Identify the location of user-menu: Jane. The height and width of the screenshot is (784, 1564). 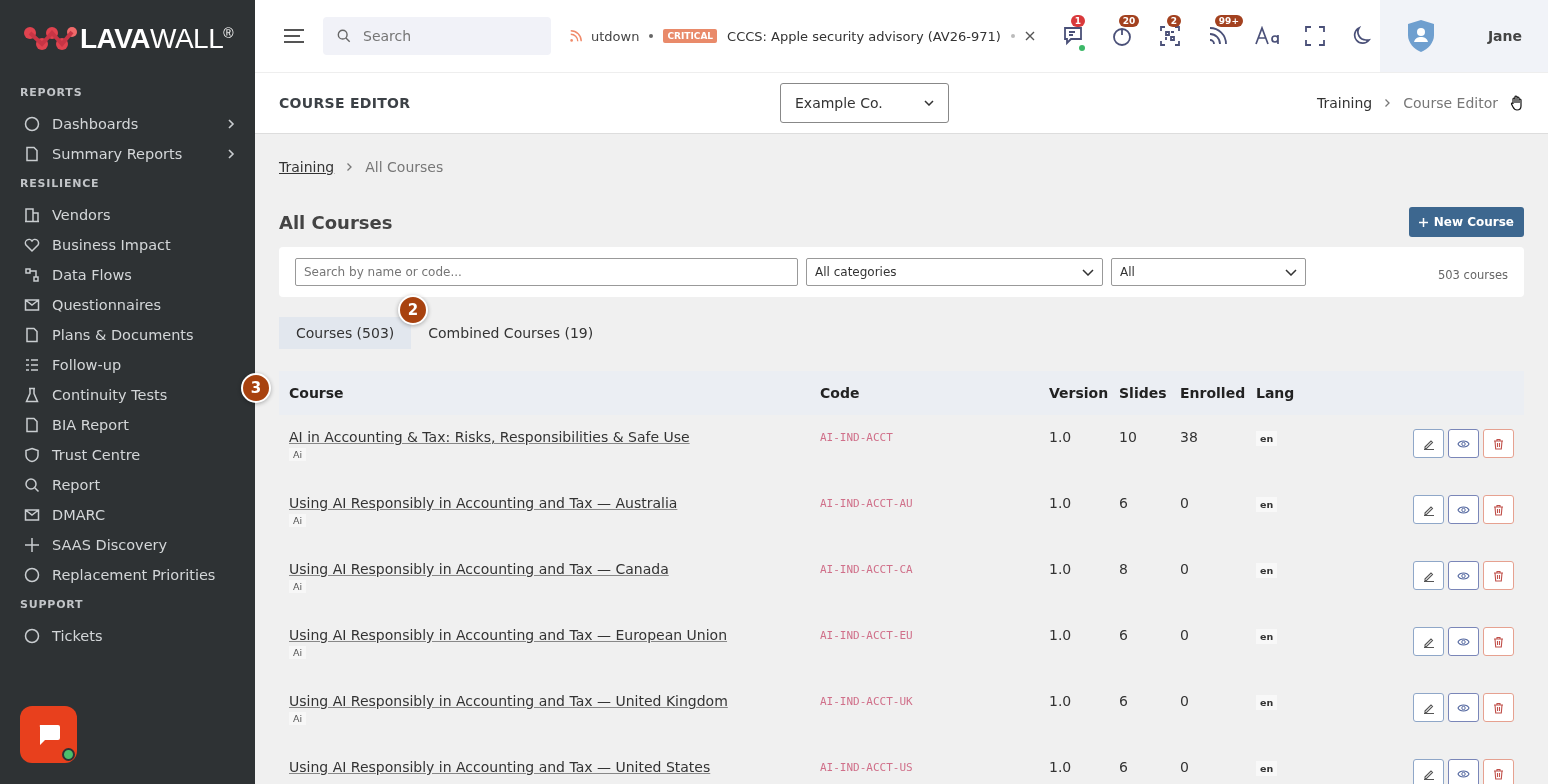
(1464, 36).